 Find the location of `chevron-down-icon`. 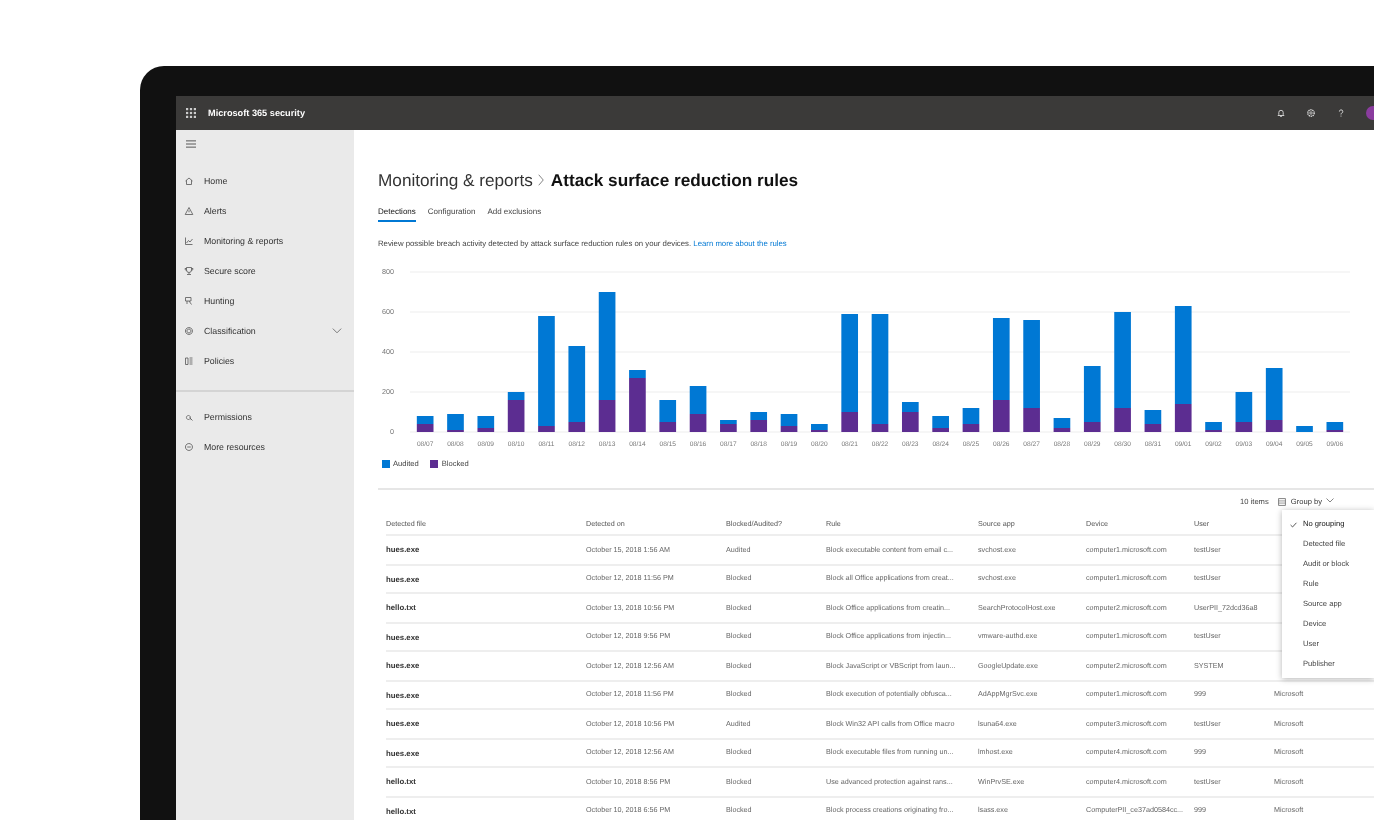

chevron-down-icon is located at coordinates (1330, 501).